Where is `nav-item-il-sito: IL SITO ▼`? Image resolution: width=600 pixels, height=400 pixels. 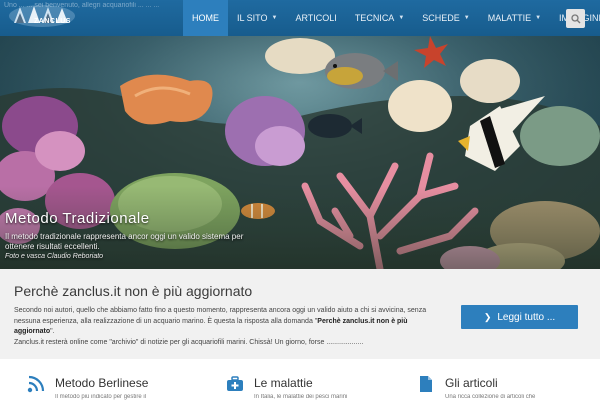
nav-item-il-sito: IL SITO ▼ is located at coordinates (257, 18).